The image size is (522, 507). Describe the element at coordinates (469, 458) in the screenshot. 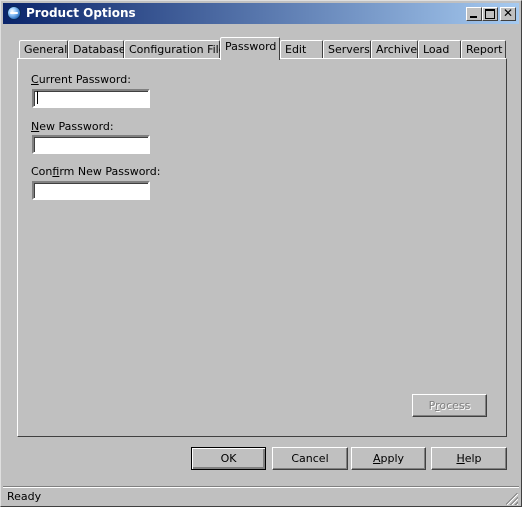

I see `help-button: Help` at that location.